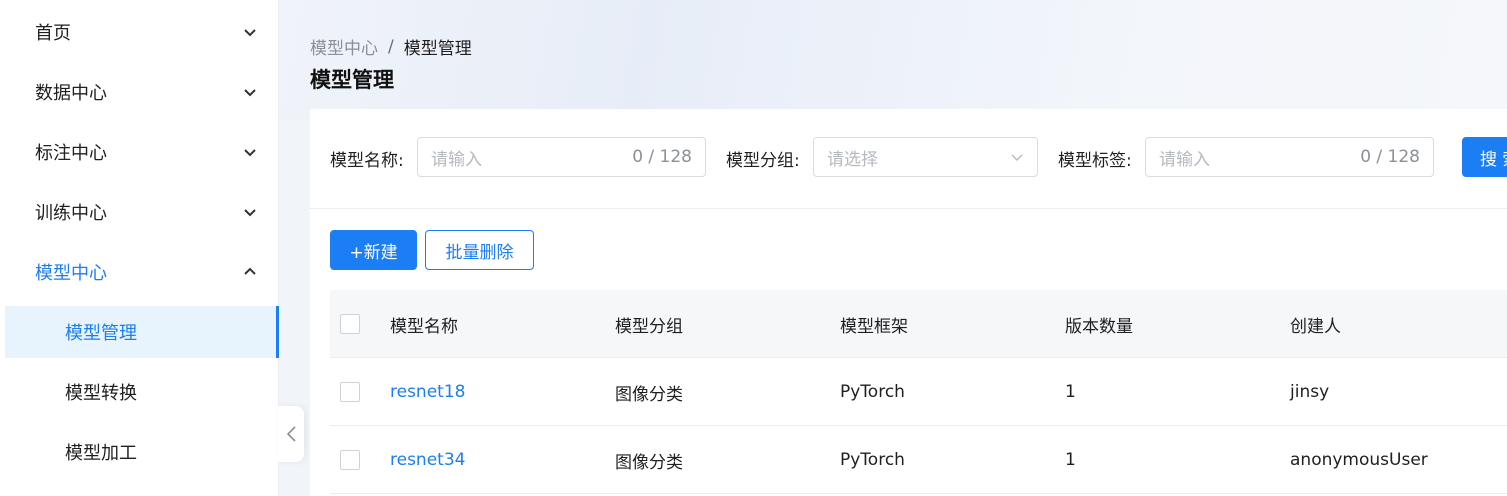 This screenshot has height=496, width=1507. Describe the element at coordinates (352, 80) in the screenshot. I see `page-title: 模型管理` at that location.